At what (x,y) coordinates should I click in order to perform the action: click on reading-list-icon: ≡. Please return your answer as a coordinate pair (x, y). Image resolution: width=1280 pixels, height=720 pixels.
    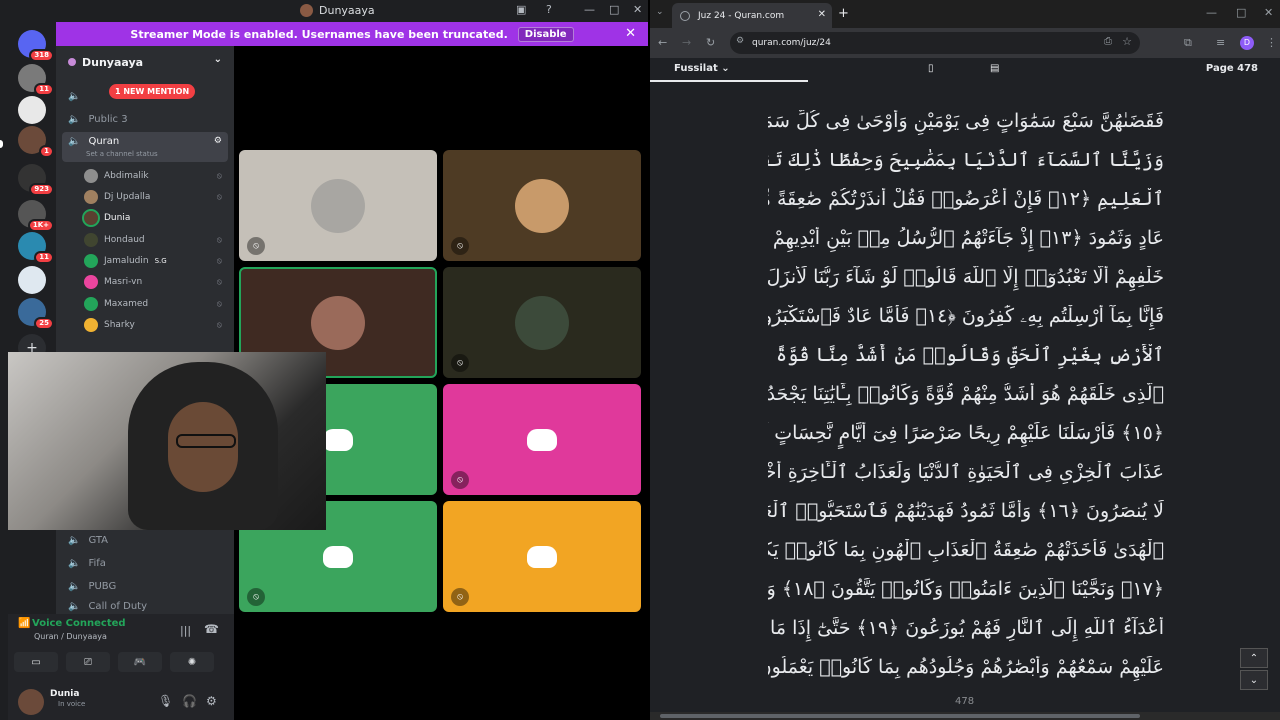
    Looking at the image, I should click on (1220, 42).